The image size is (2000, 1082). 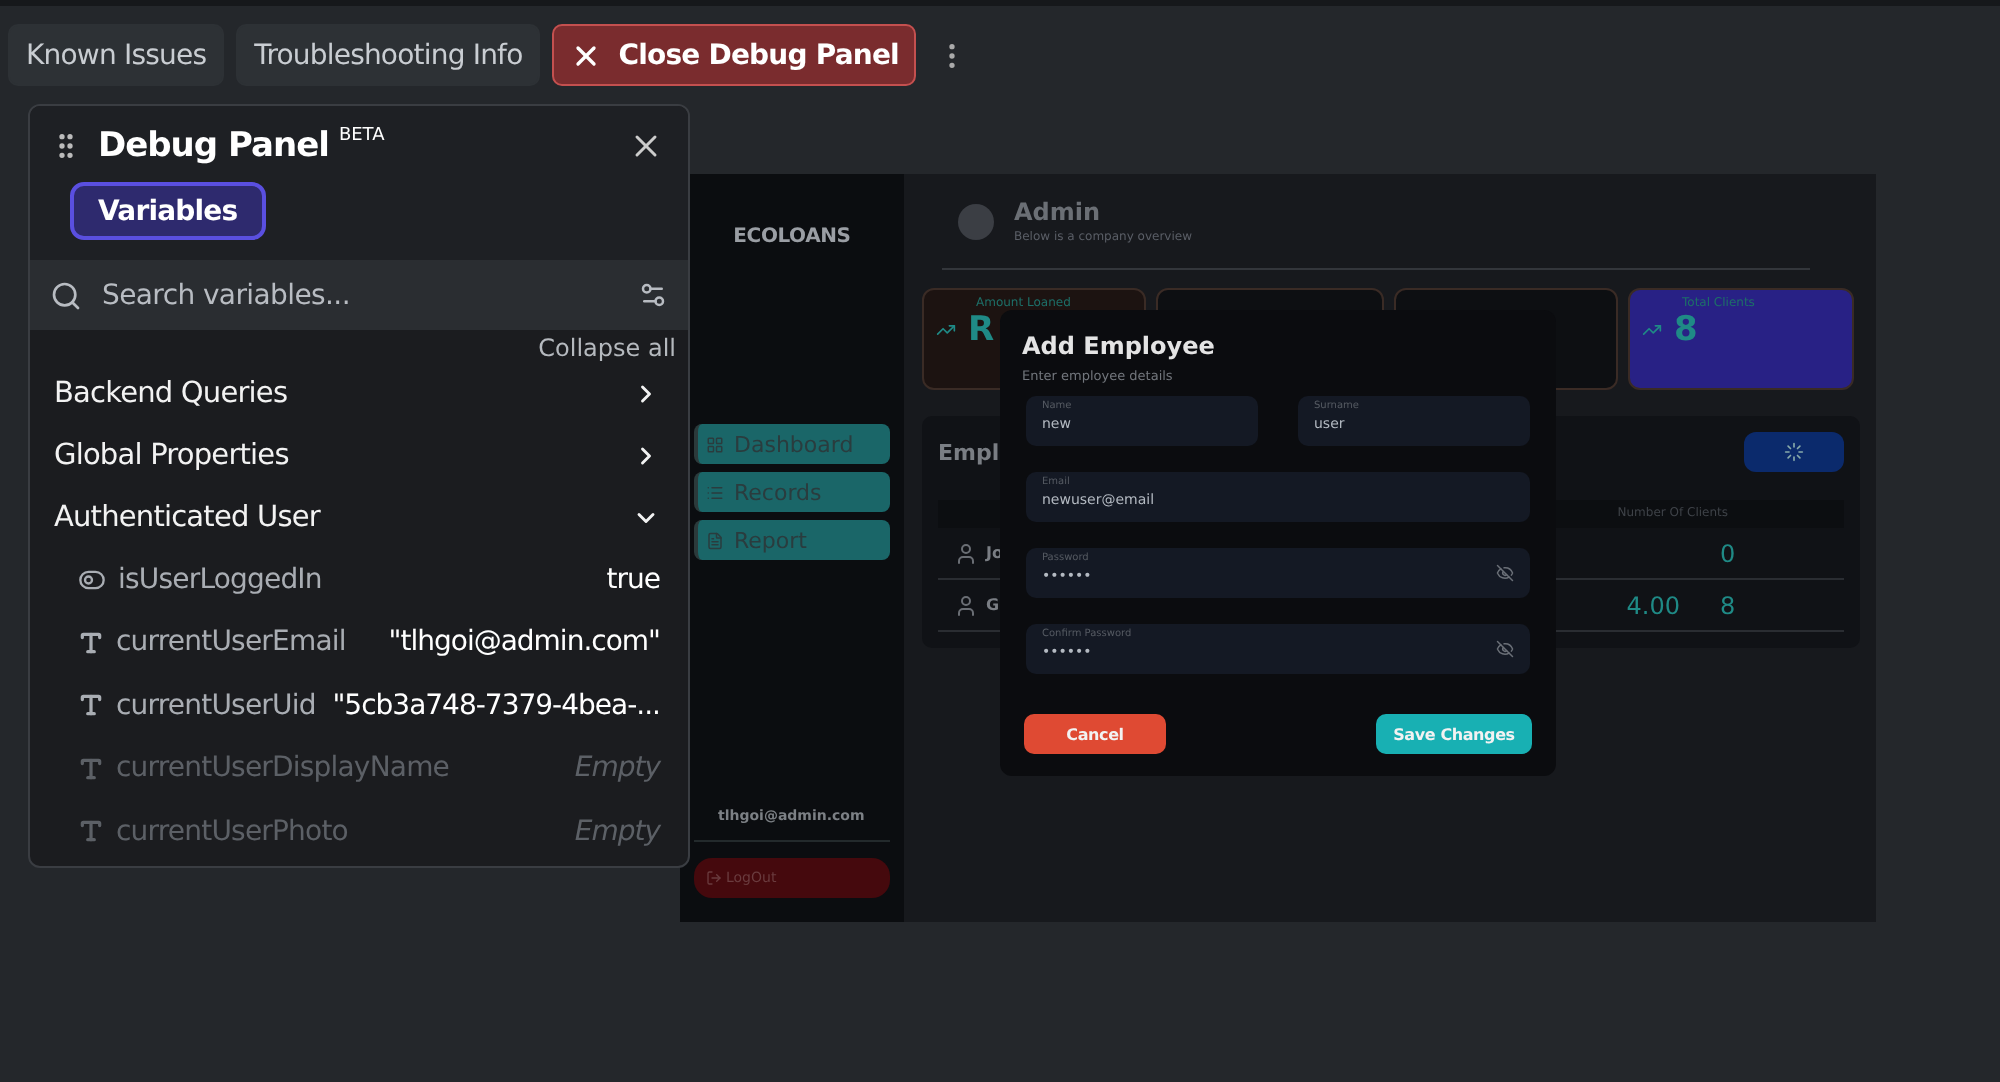 I want to click on variable-name: currentUserPhoto, so click(x=232, y=831).